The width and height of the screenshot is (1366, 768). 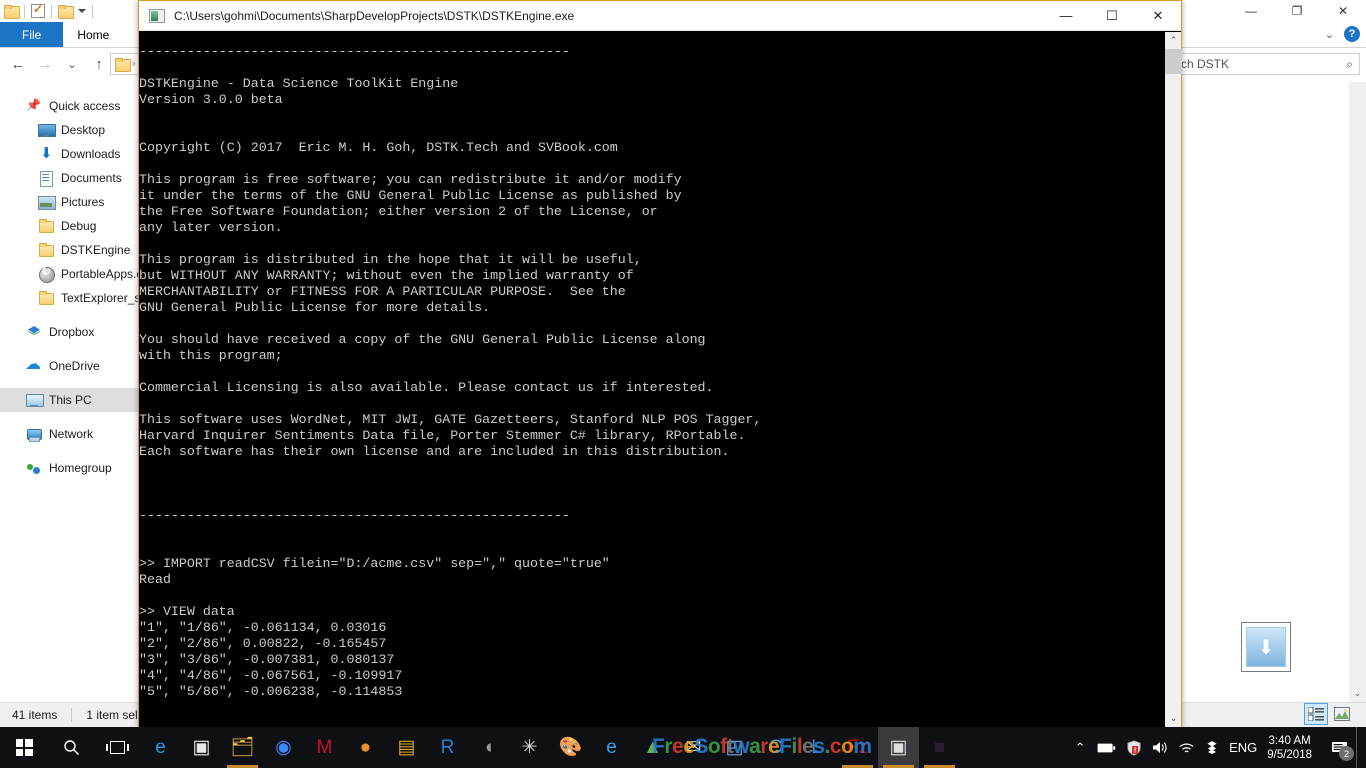 I want to click on details-view-button, so click(x=1316, y=714).